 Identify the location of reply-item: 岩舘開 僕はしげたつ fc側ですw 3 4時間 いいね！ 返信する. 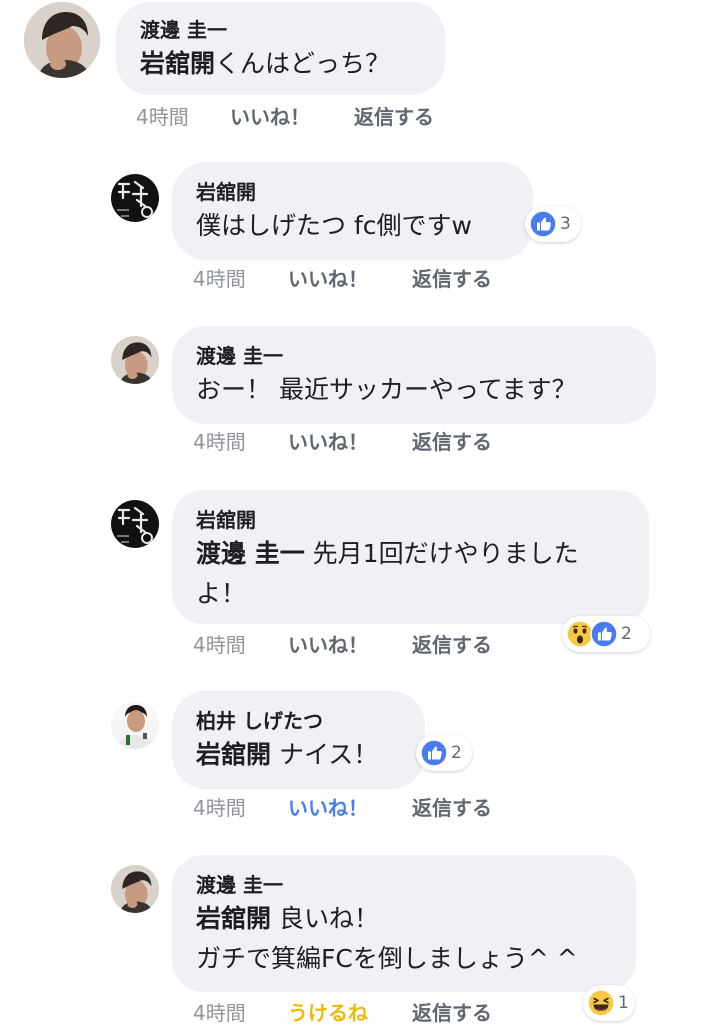
(361, 235).